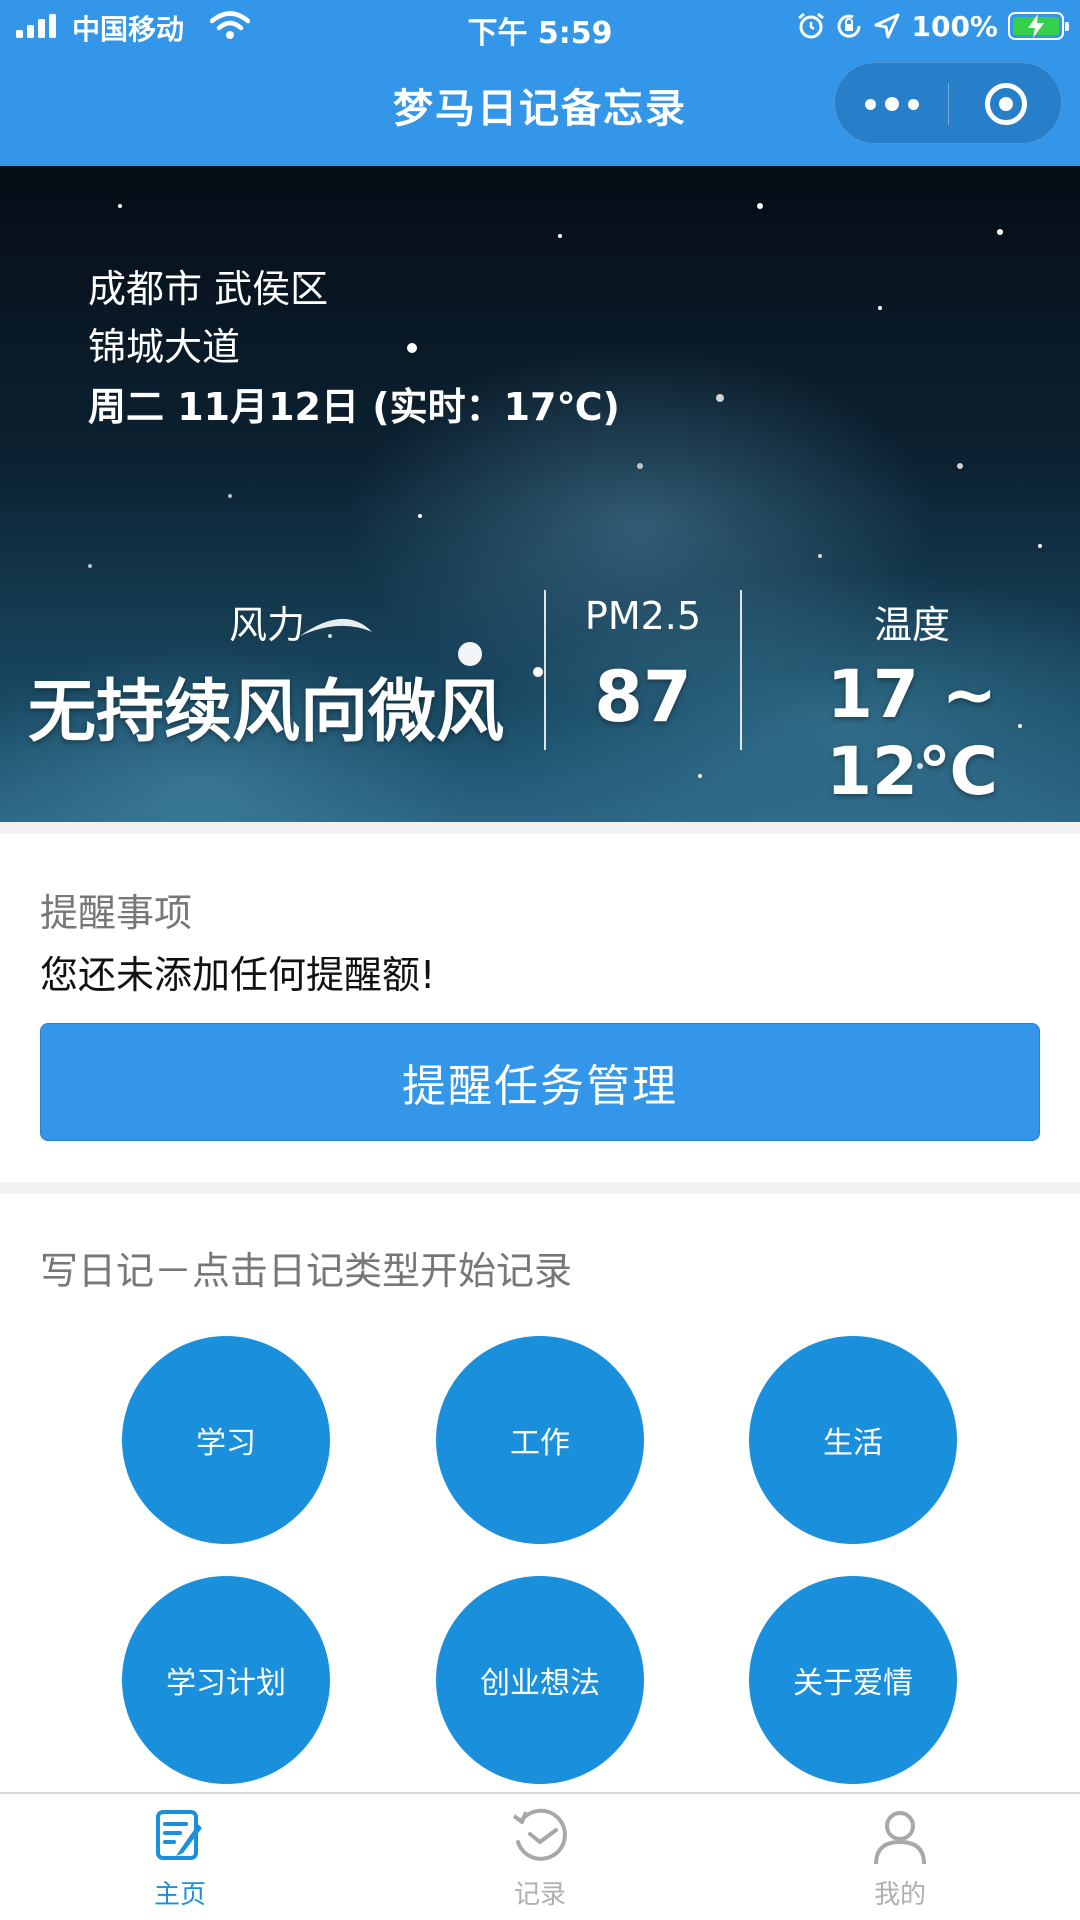 The width and height of the screenshot is (1080, 1920). I want to click on close-button, so click(1006, 104).